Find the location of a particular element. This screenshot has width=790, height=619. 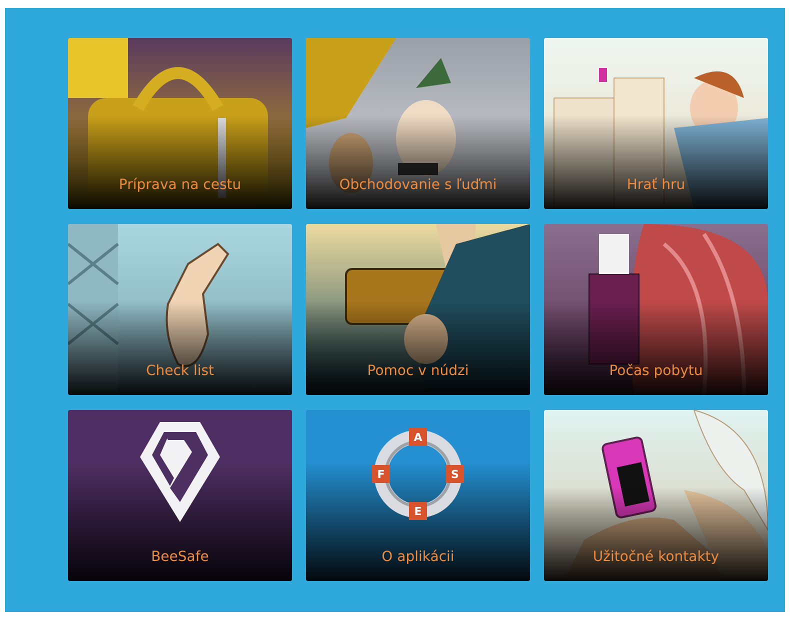

buoy-letter: F is located at coordinates (381, 474).